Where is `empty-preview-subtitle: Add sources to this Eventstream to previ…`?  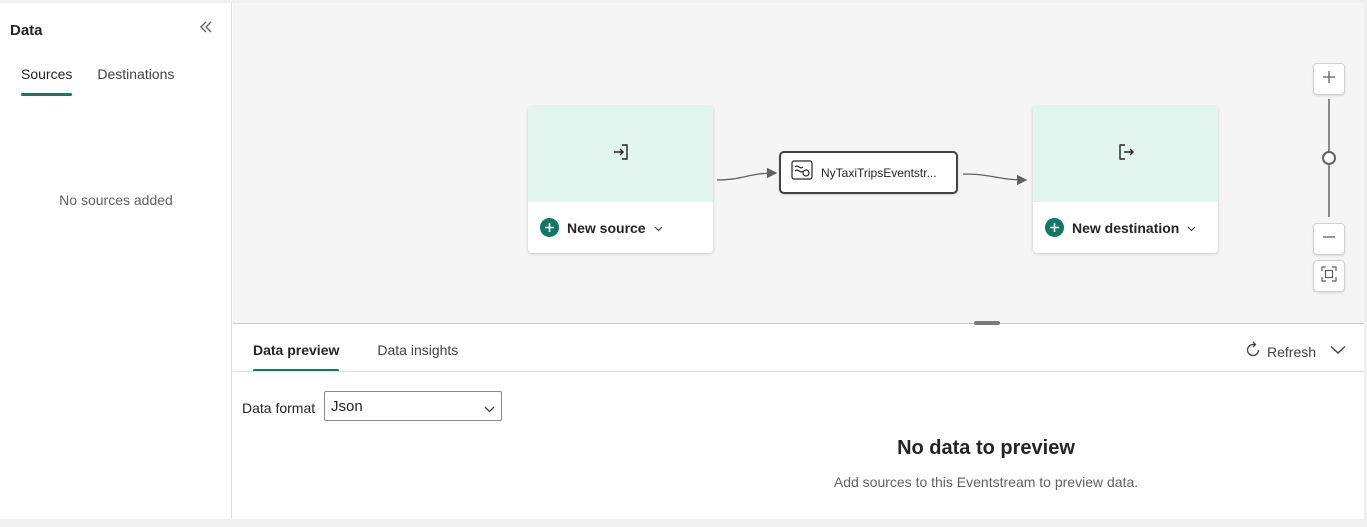
empty-preview-subtitle: Add sources to this Eventstream to previ… is located at coordinates (986, 482).